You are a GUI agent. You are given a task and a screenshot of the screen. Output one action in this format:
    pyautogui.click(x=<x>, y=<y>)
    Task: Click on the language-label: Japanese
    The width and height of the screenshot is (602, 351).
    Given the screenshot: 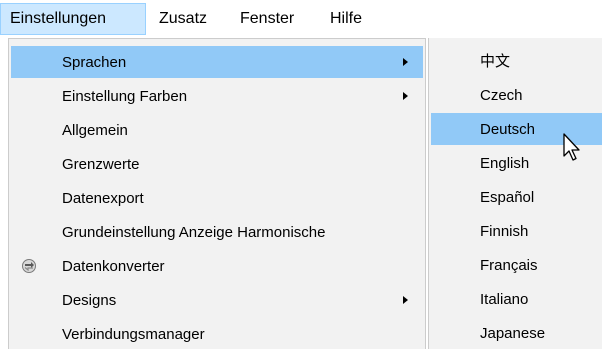 What is the action you would take?
    pyautogui.click(x=513, y=333)
    